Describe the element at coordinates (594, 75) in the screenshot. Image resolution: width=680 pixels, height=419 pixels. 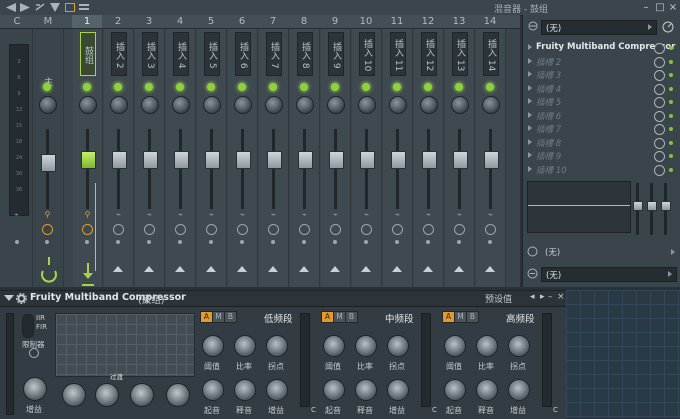
I see `effect-slot: 插槽 3` at that location.